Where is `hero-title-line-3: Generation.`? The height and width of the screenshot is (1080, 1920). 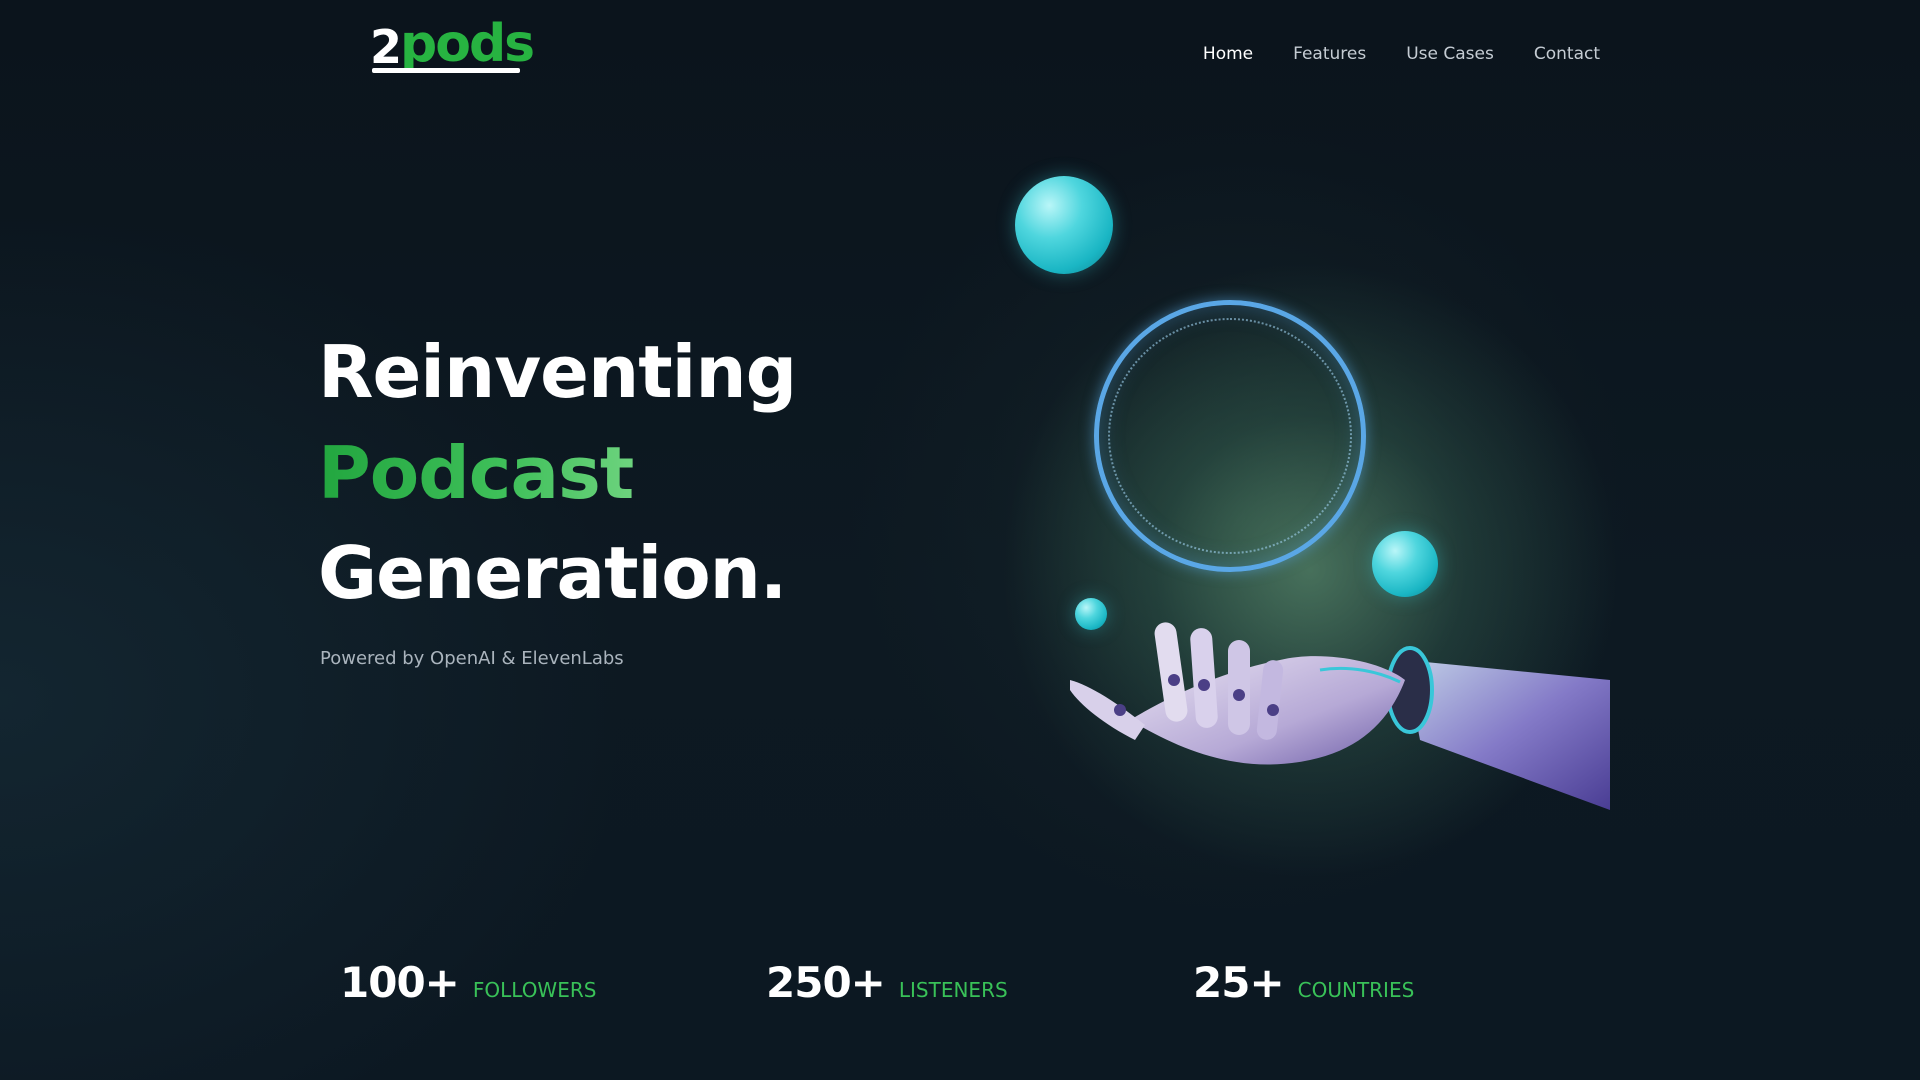
hero-title-line-3: Generation. is located at coordinates (552, 573).